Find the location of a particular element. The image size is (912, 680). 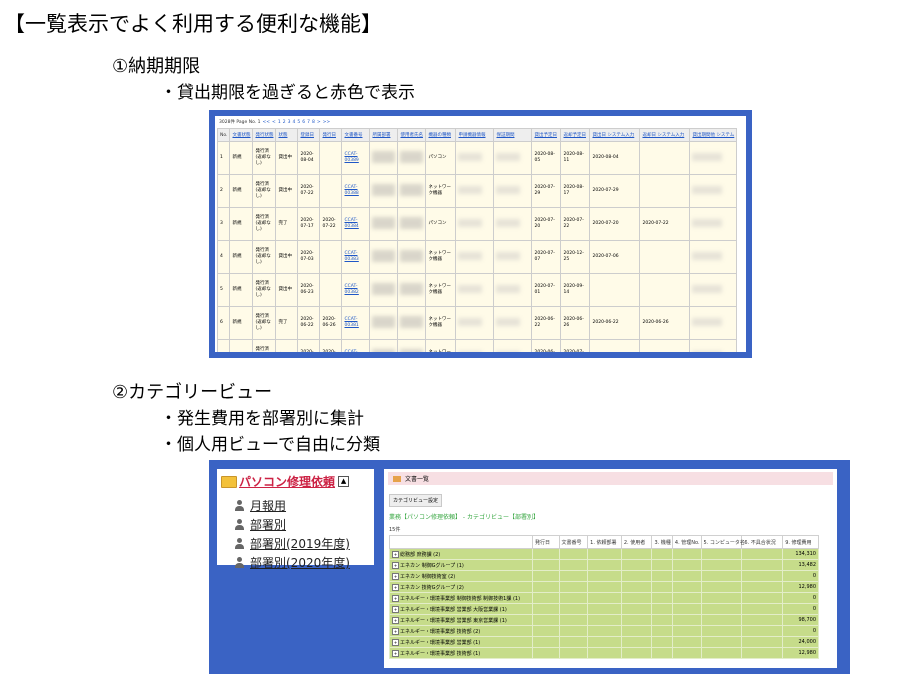

pager-link: 8 is located at coordinates (313, 122).